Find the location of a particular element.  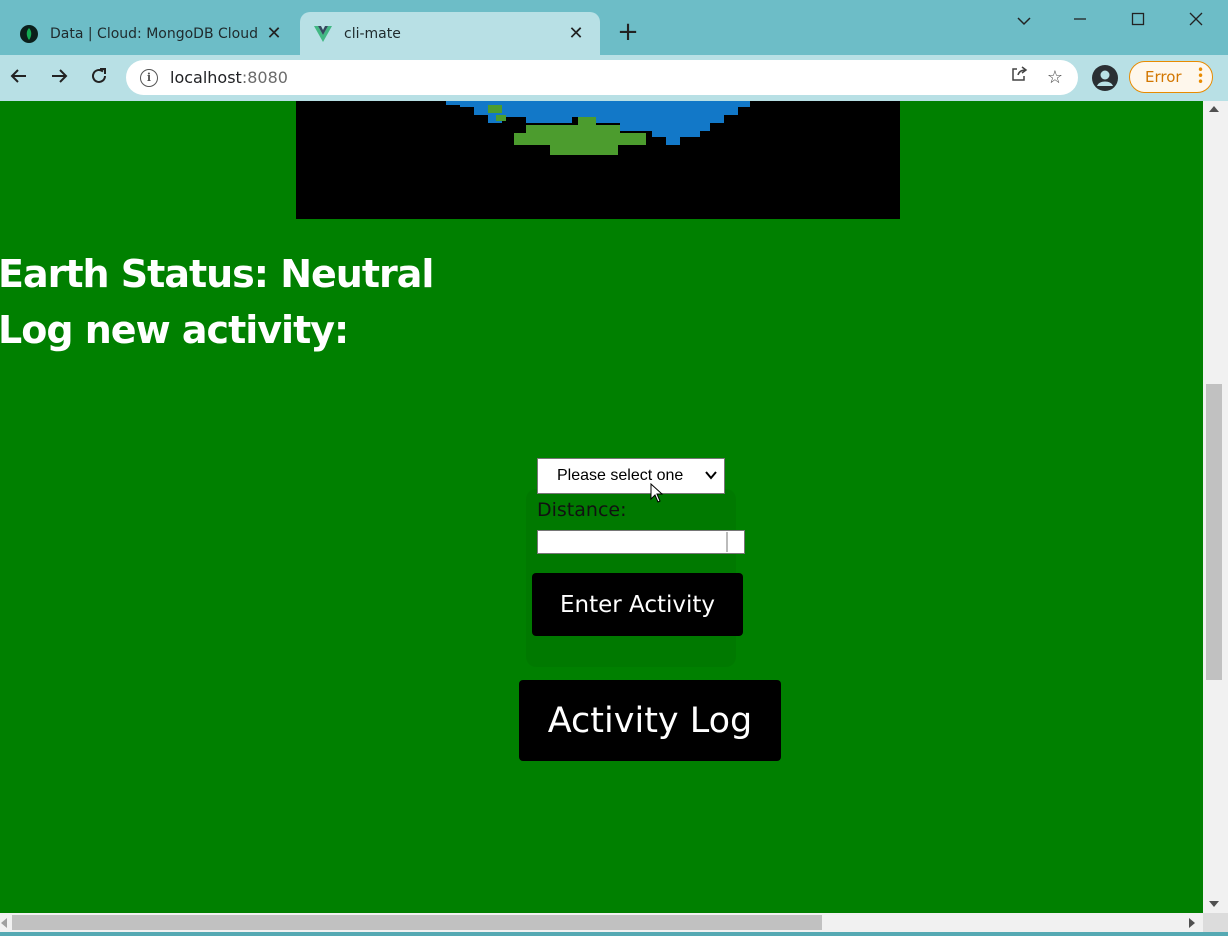

input-scrollbar is located at coordinates (727, 542).